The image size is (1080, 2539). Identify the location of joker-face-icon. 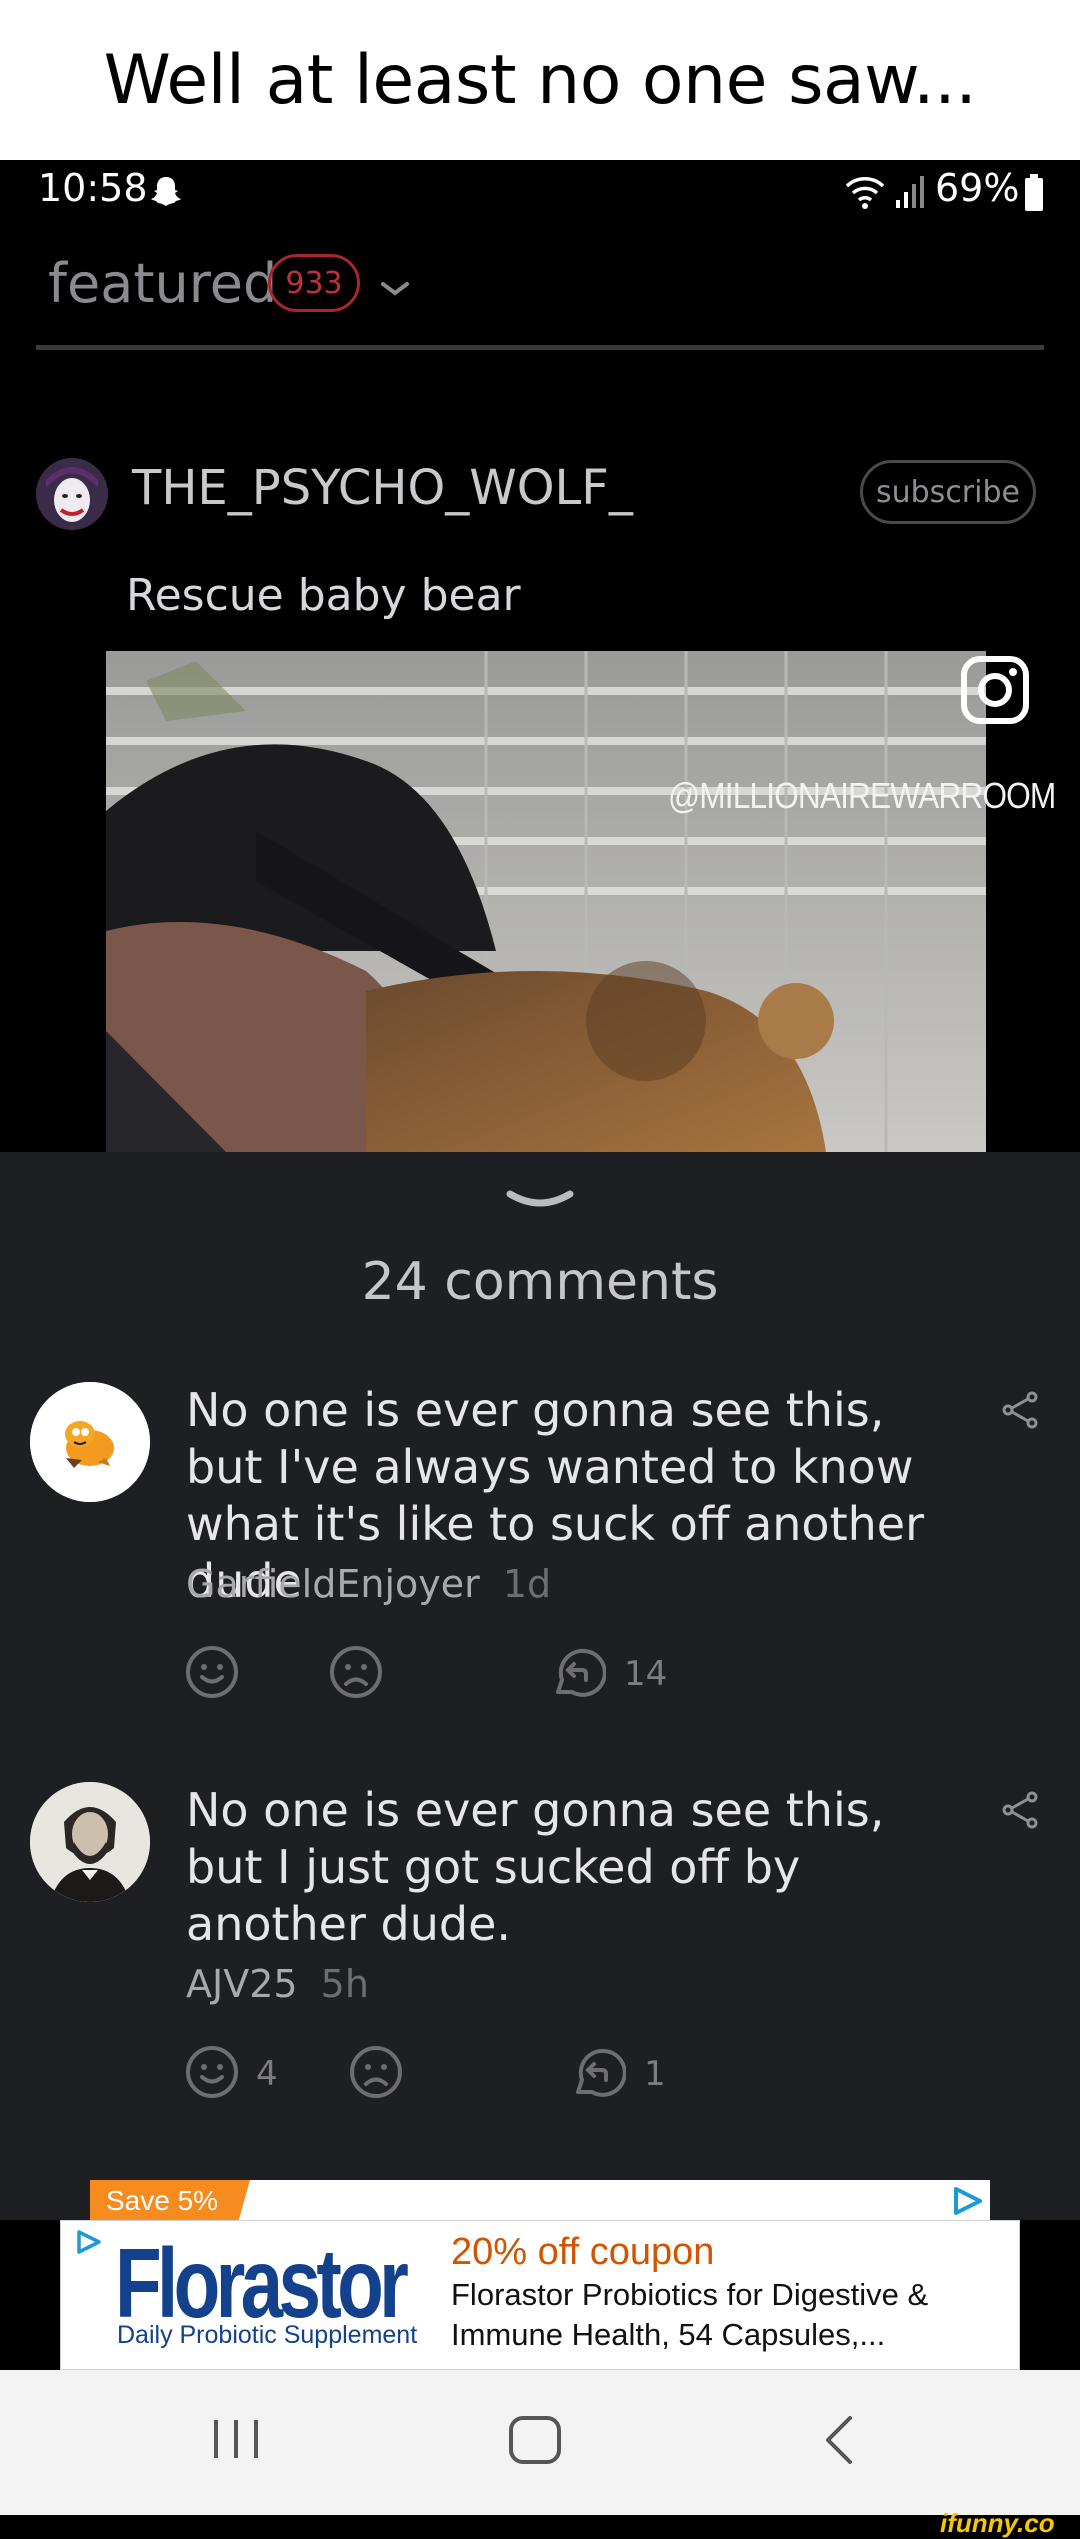
(72, 494).